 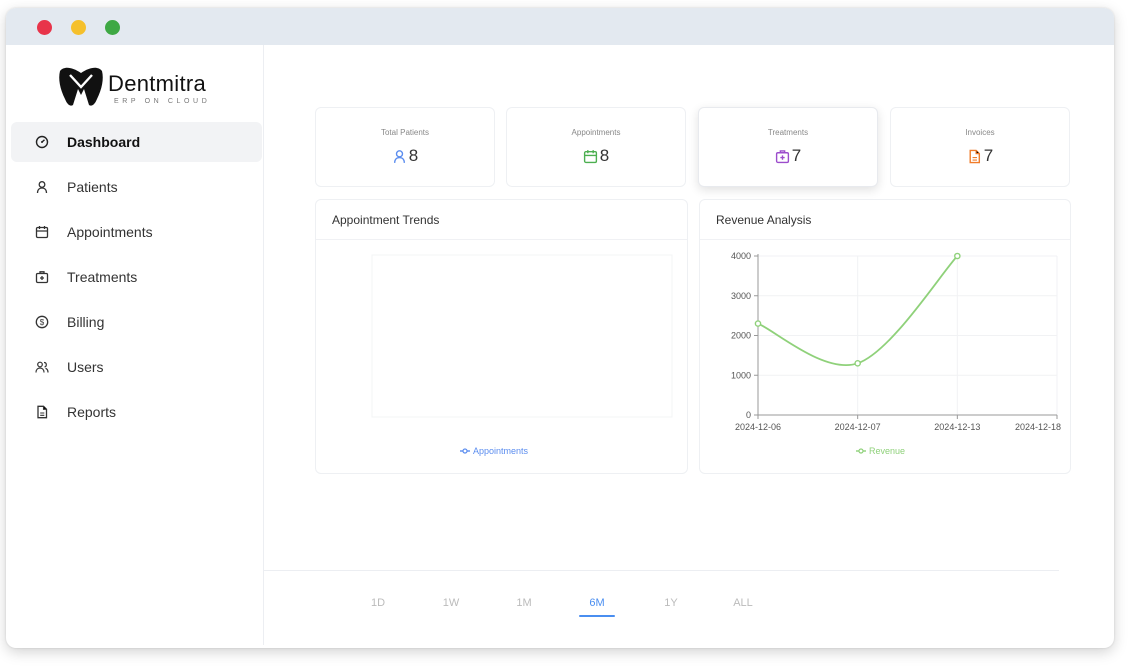 I want to click on sidebar-item-treatments: Treatments, so click(x=136, y=277).